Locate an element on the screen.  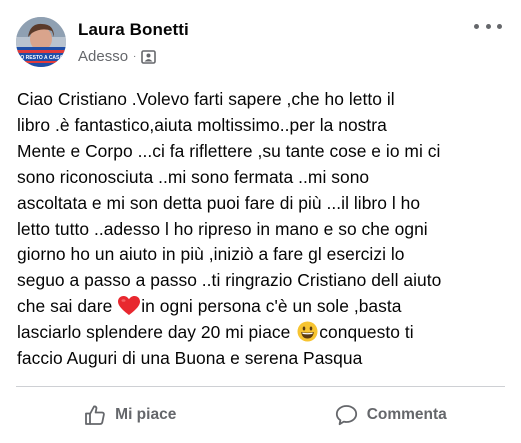
post-meta: Adesso · is located at coordinates (117, 56).